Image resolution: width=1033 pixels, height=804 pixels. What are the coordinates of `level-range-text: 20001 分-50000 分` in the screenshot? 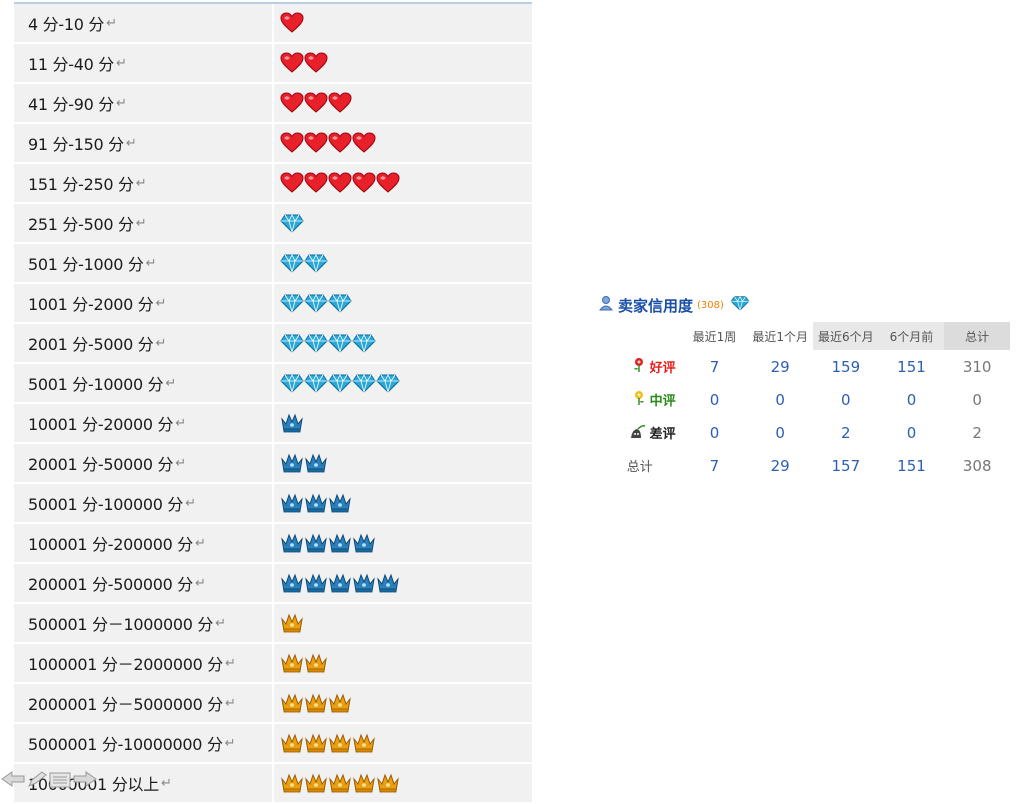 It's located at (101, 464).